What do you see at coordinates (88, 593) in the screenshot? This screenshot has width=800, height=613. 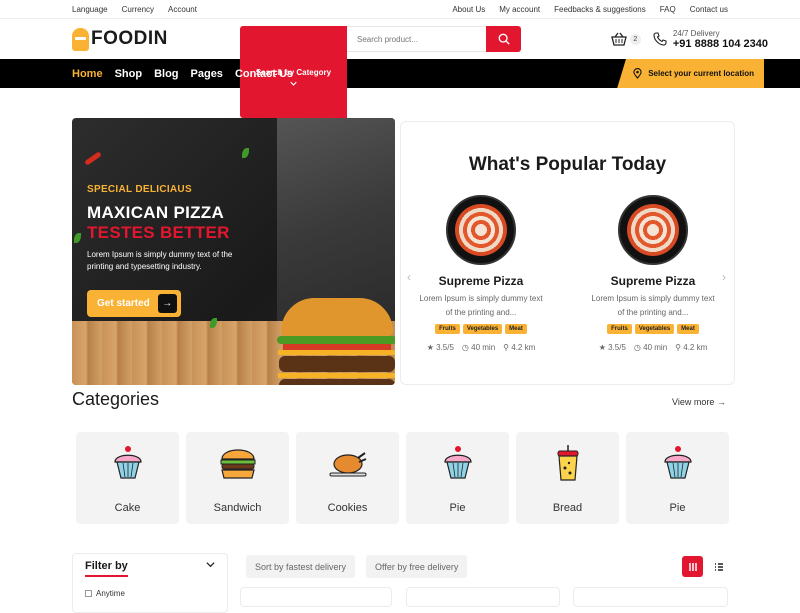 I see `checkbox` at bounding box center [88, 593].